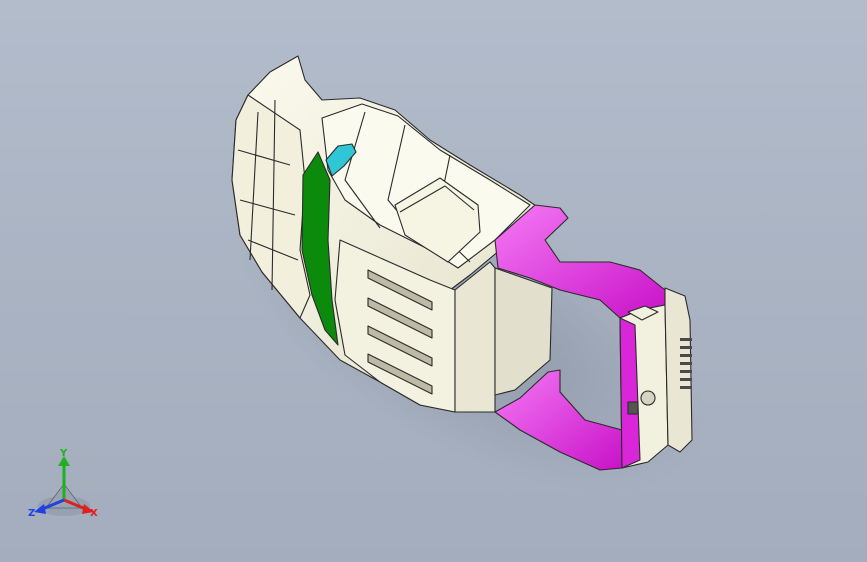  What do you see at coordinates (94, 513) in the screenshot?
I see `triad-x-label: X` at bounding box center [94, 513].